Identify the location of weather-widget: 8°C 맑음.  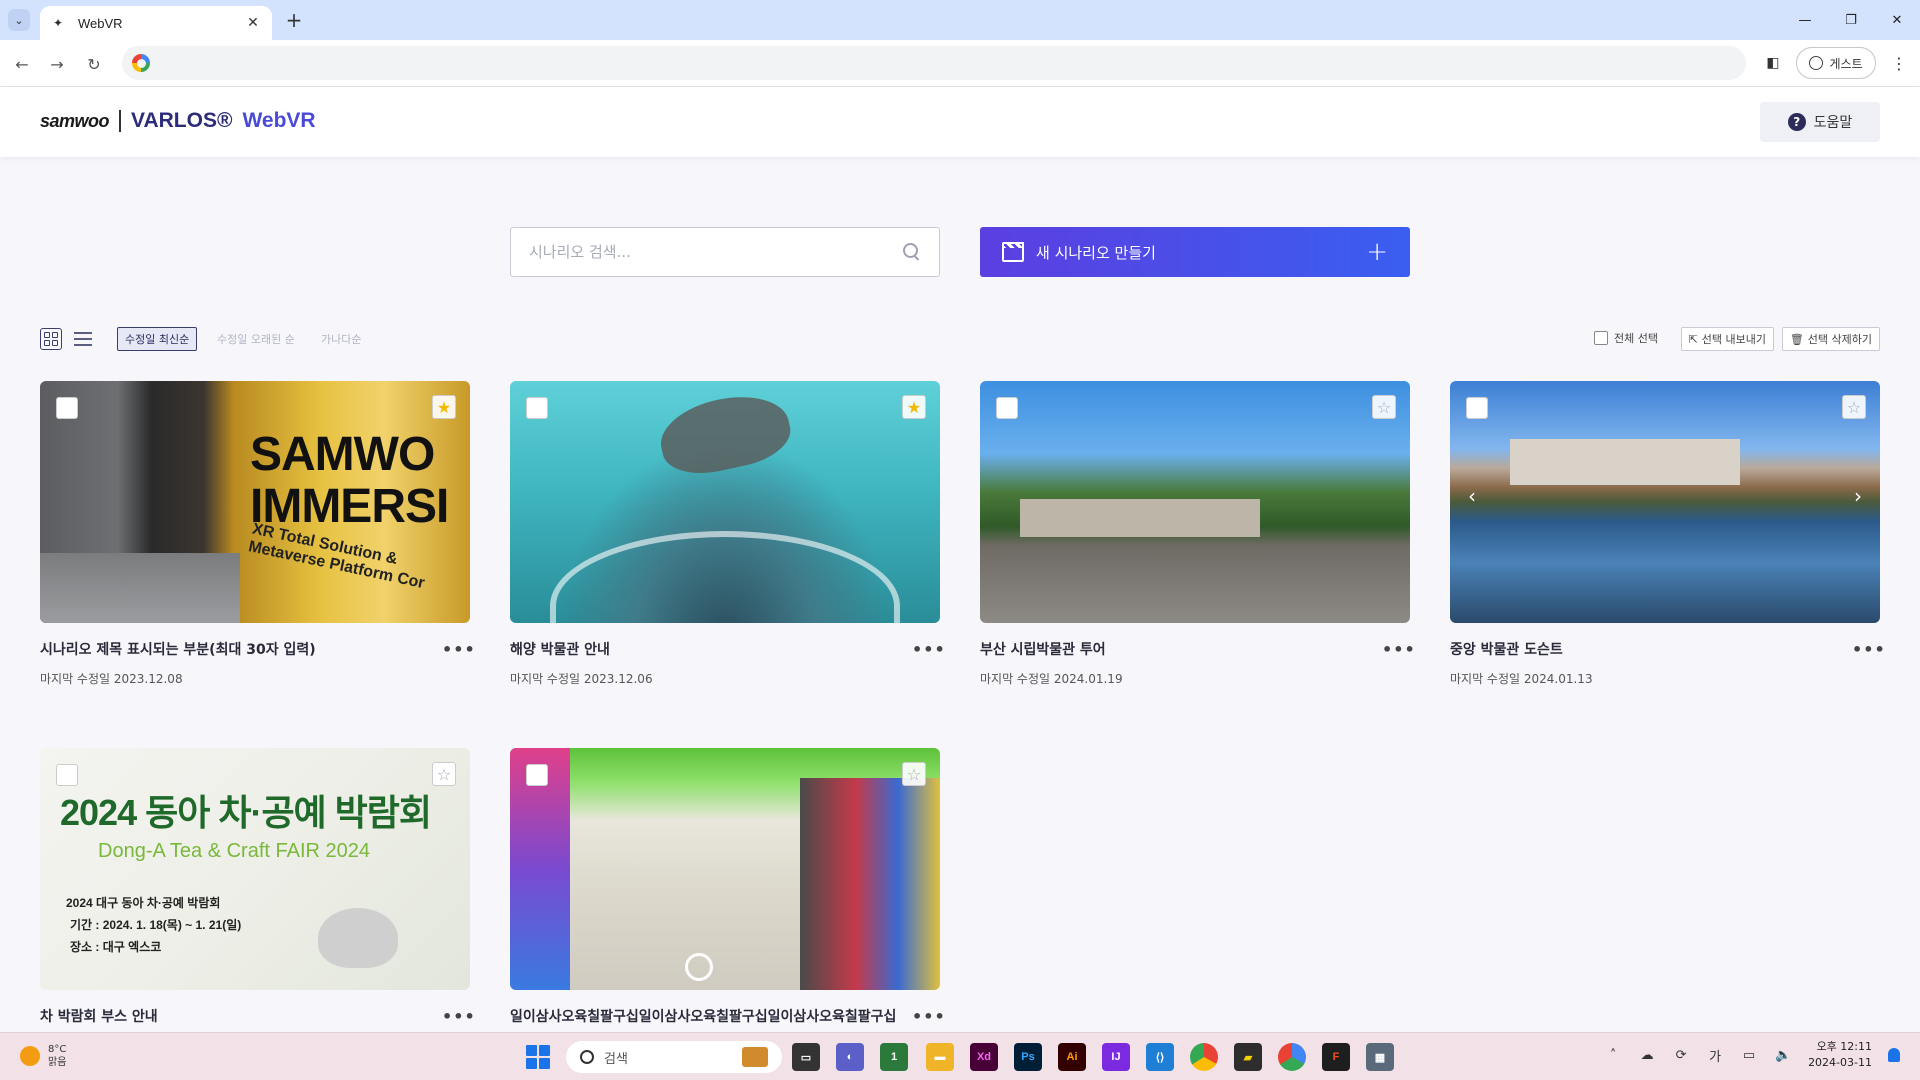
(43, 1056).